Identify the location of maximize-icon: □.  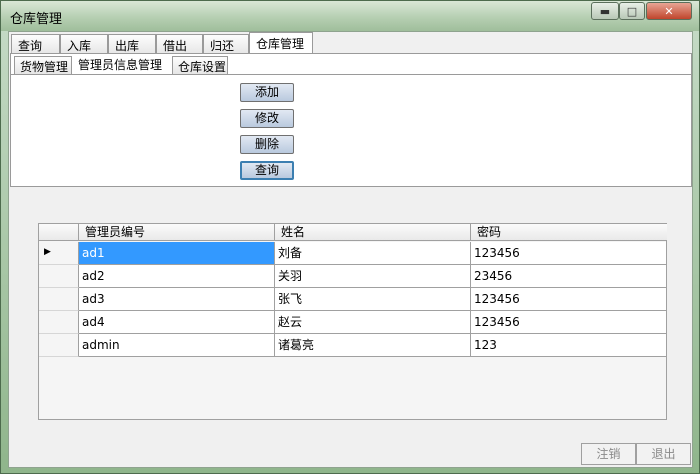
(632, 11).